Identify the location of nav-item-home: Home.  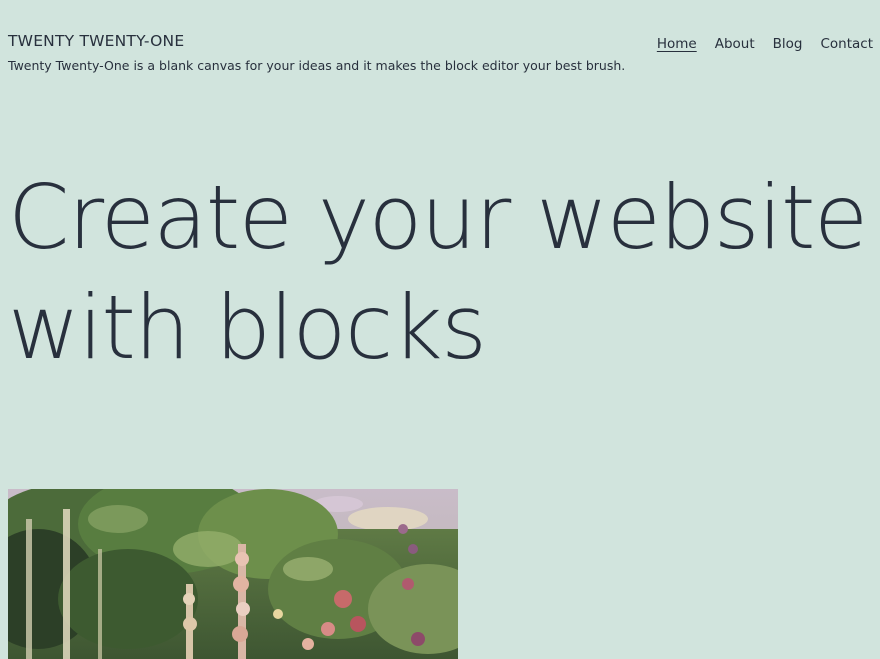
(677, 44).